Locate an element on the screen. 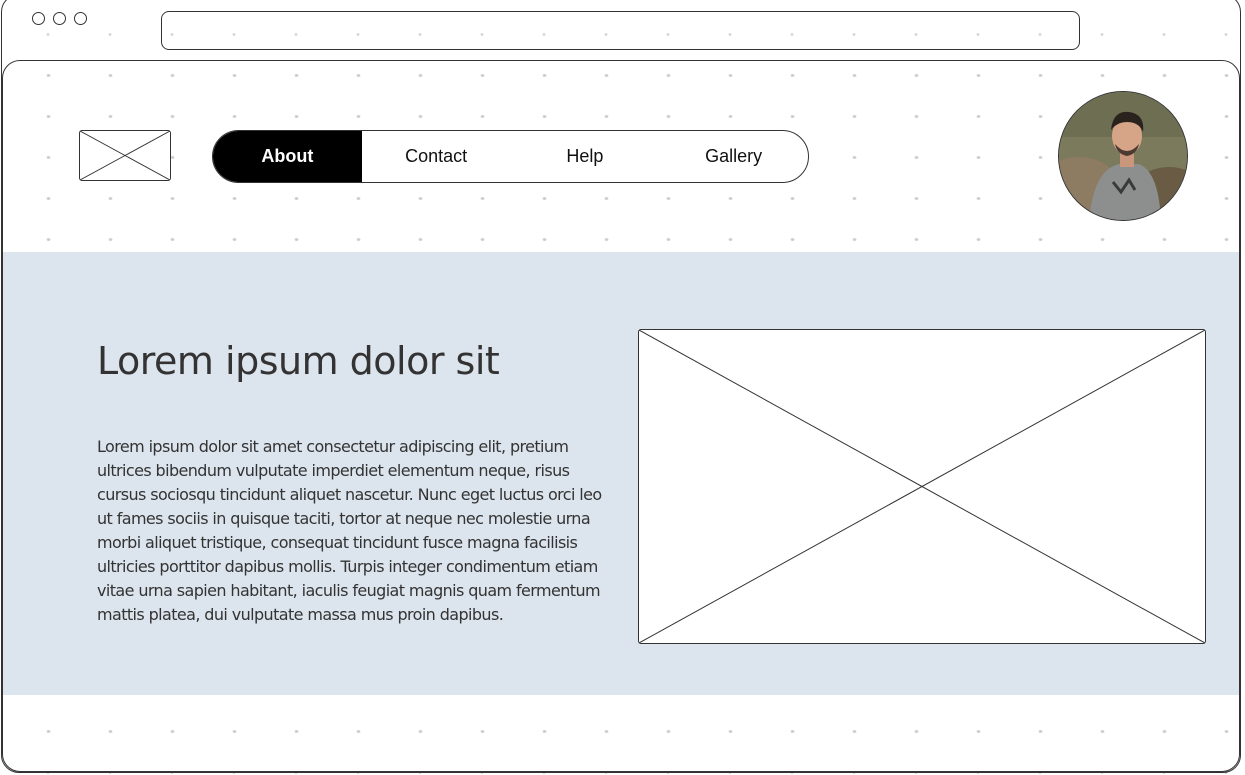 The height and width of the screenshot is (775, 1245). main-navigation: About Contact Help Gallery is located at coordinates (510, 156).